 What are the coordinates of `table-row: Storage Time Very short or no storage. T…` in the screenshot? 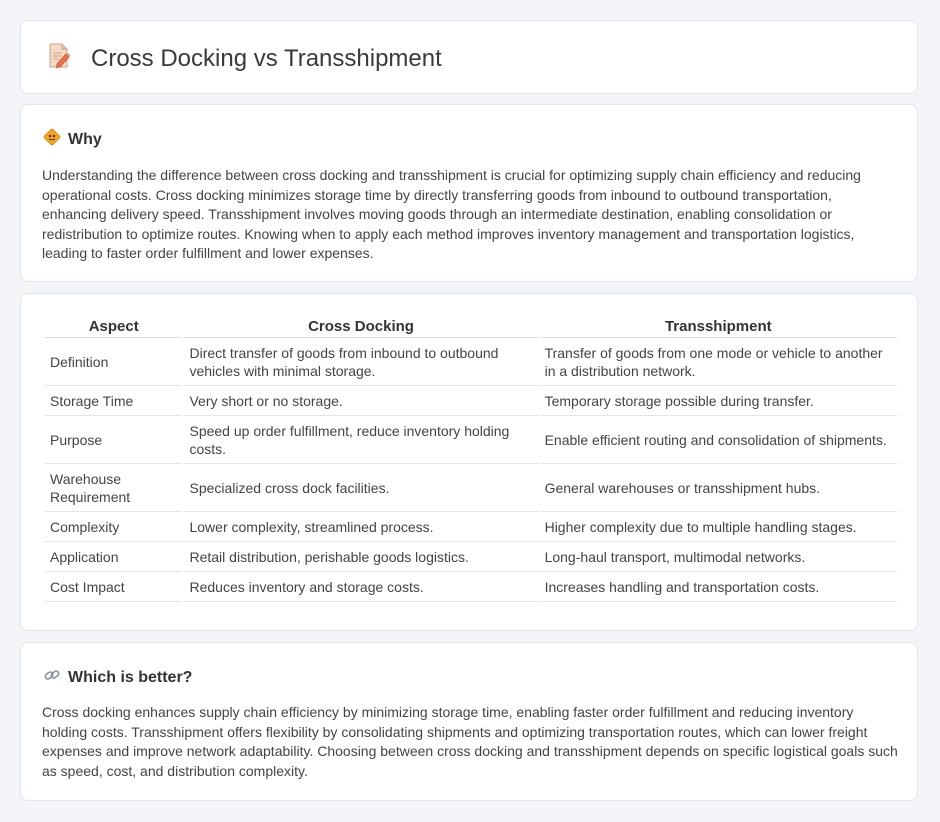 It's located at (471, 401).